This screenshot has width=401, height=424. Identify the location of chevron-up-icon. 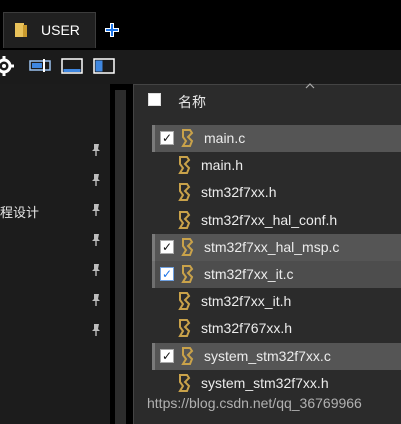
(310, 86).